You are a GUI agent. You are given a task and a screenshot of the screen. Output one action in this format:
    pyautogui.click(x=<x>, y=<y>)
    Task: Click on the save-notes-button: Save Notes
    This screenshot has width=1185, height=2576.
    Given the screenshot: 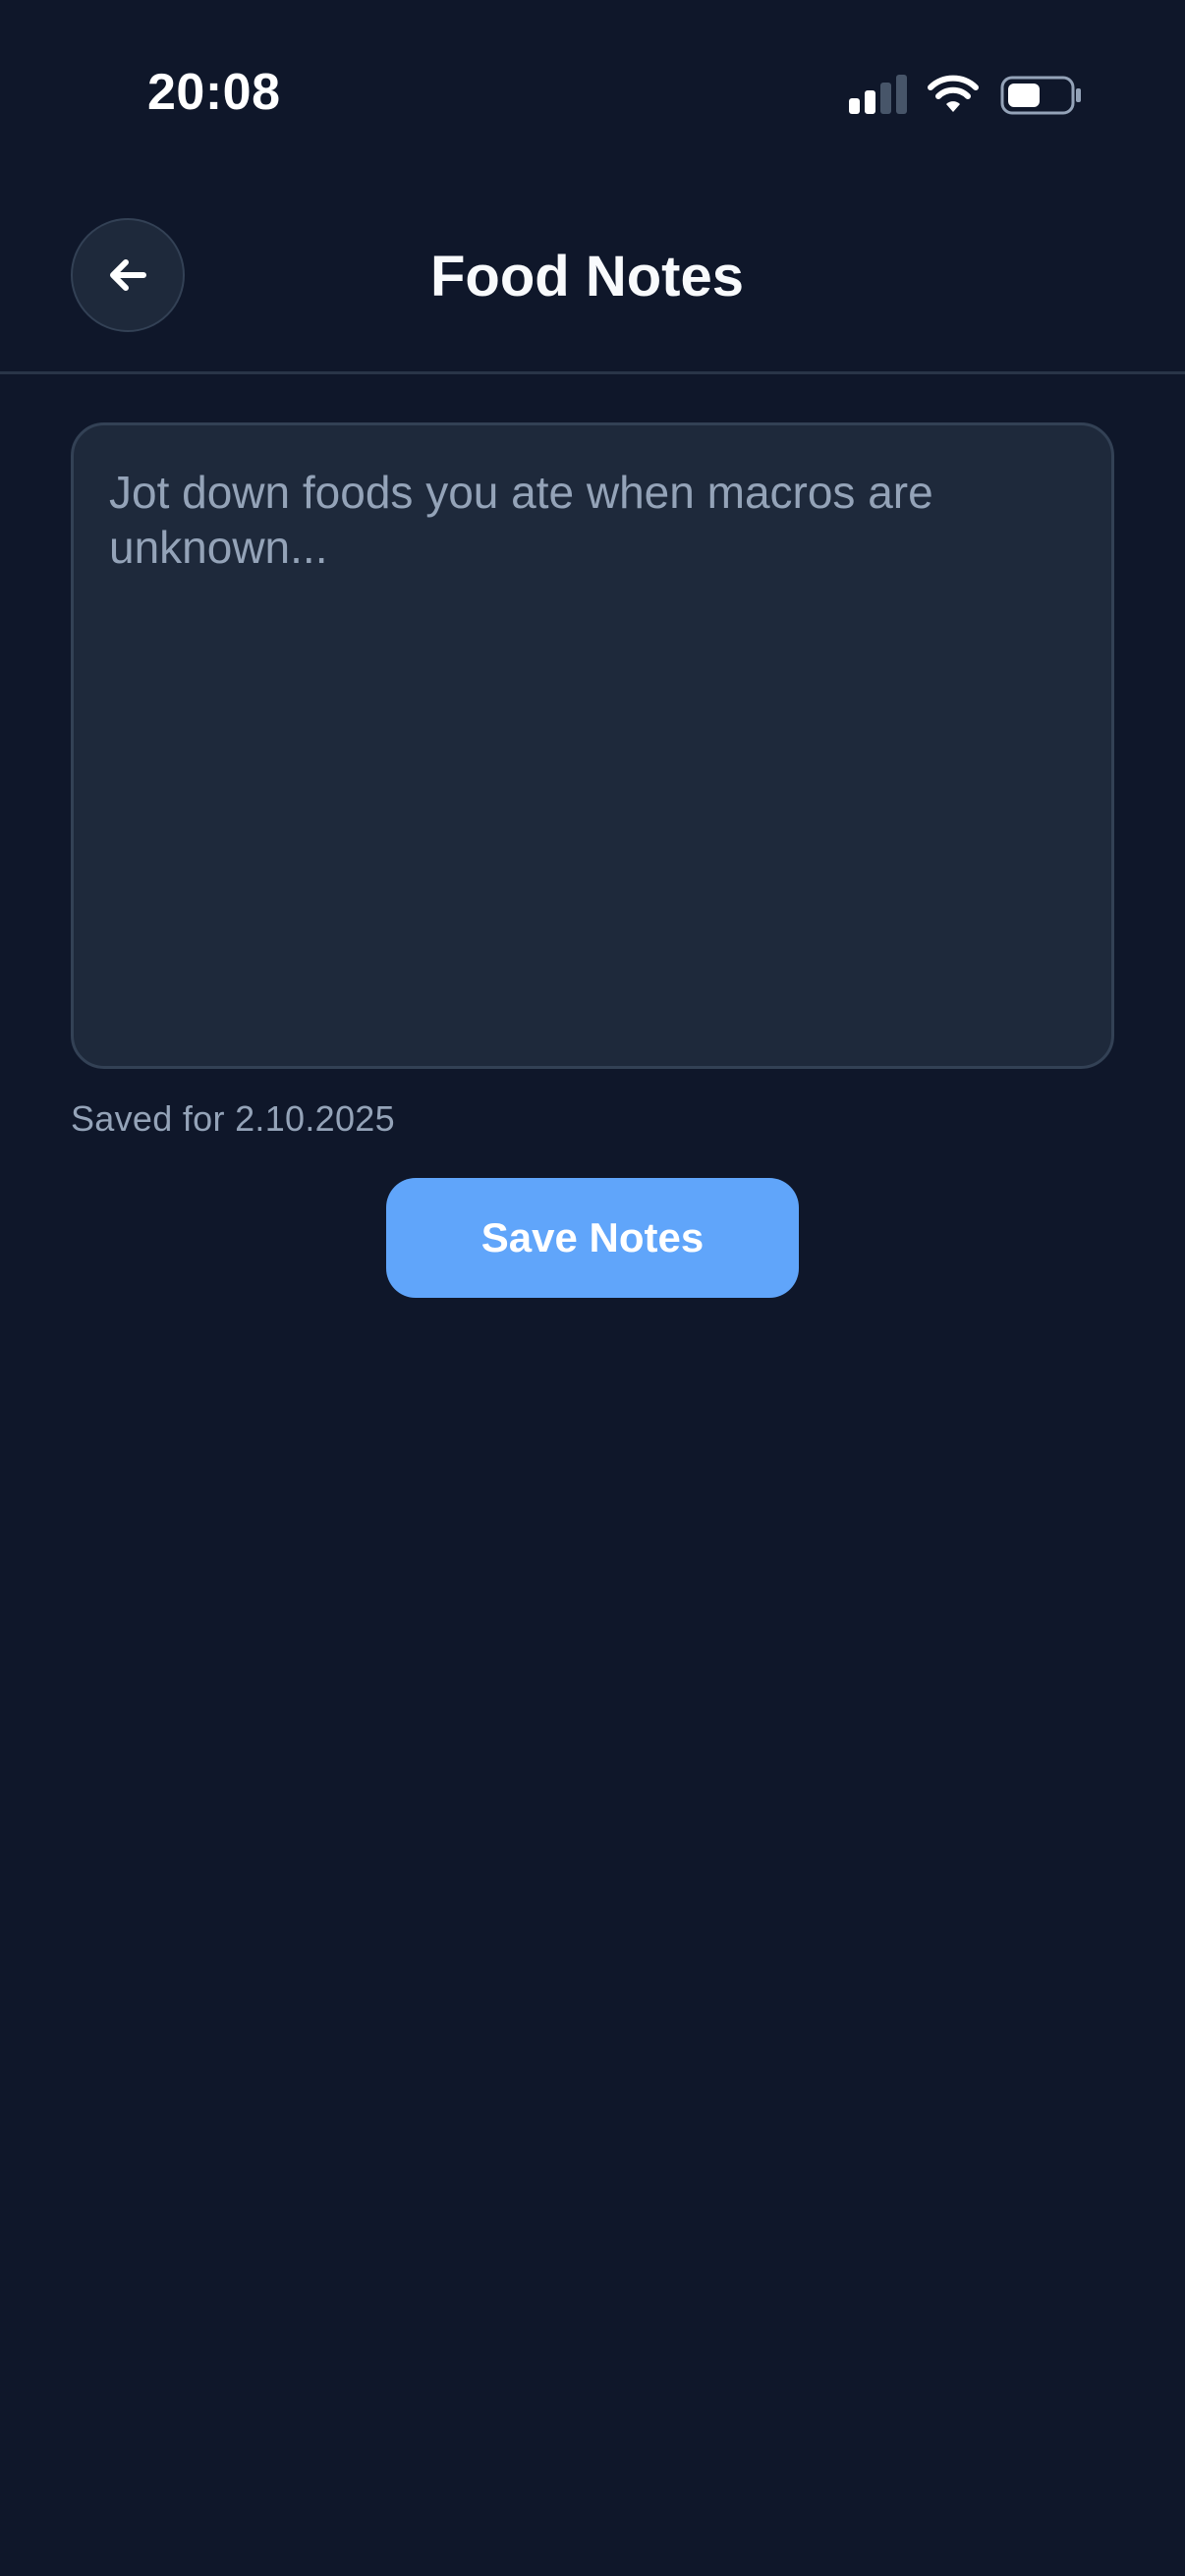 What is the action you would take?
    pyautogui.click(x=592, y=1238)
    